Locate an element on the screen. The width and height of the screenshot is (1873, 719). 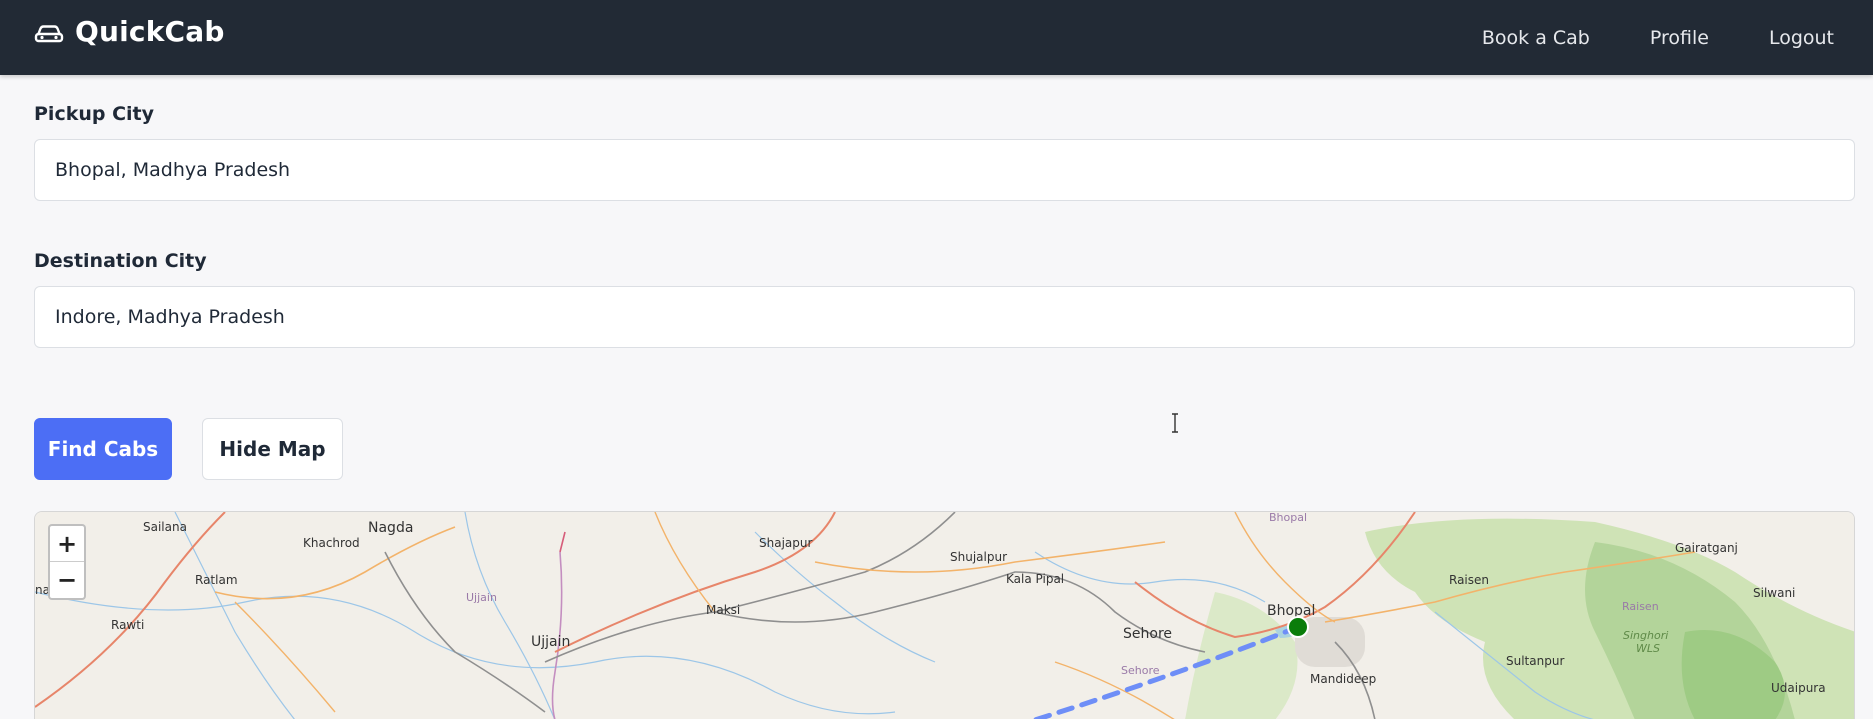
map-label-udaipura: Udaipura is located at coordinates (1798, 688).